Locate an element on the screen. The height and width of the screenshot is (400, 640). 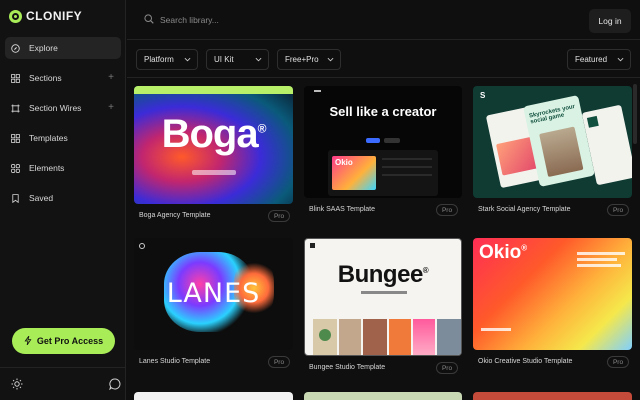
thumbnail-logo: S is located at coordinates (483, 95).